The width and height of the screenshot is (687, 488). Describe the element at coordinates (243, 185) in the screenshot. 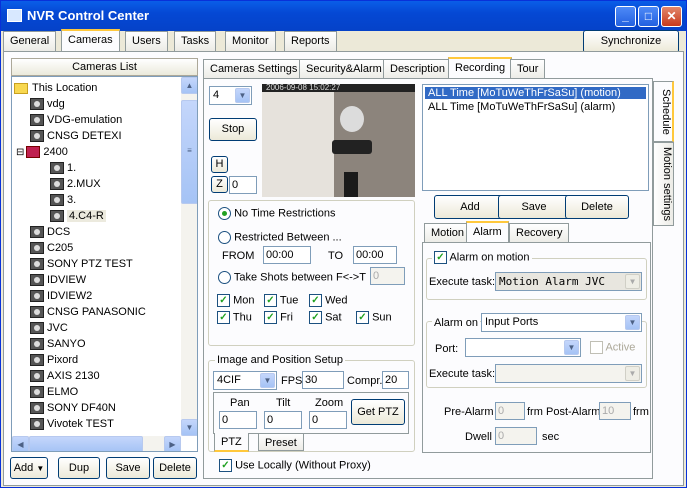

I see `z-input: 0` at that location.